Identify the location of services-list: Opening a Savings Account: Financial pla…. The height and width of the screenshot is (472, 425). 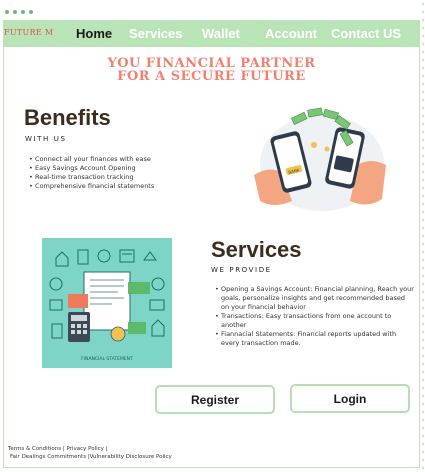
(315, 316).